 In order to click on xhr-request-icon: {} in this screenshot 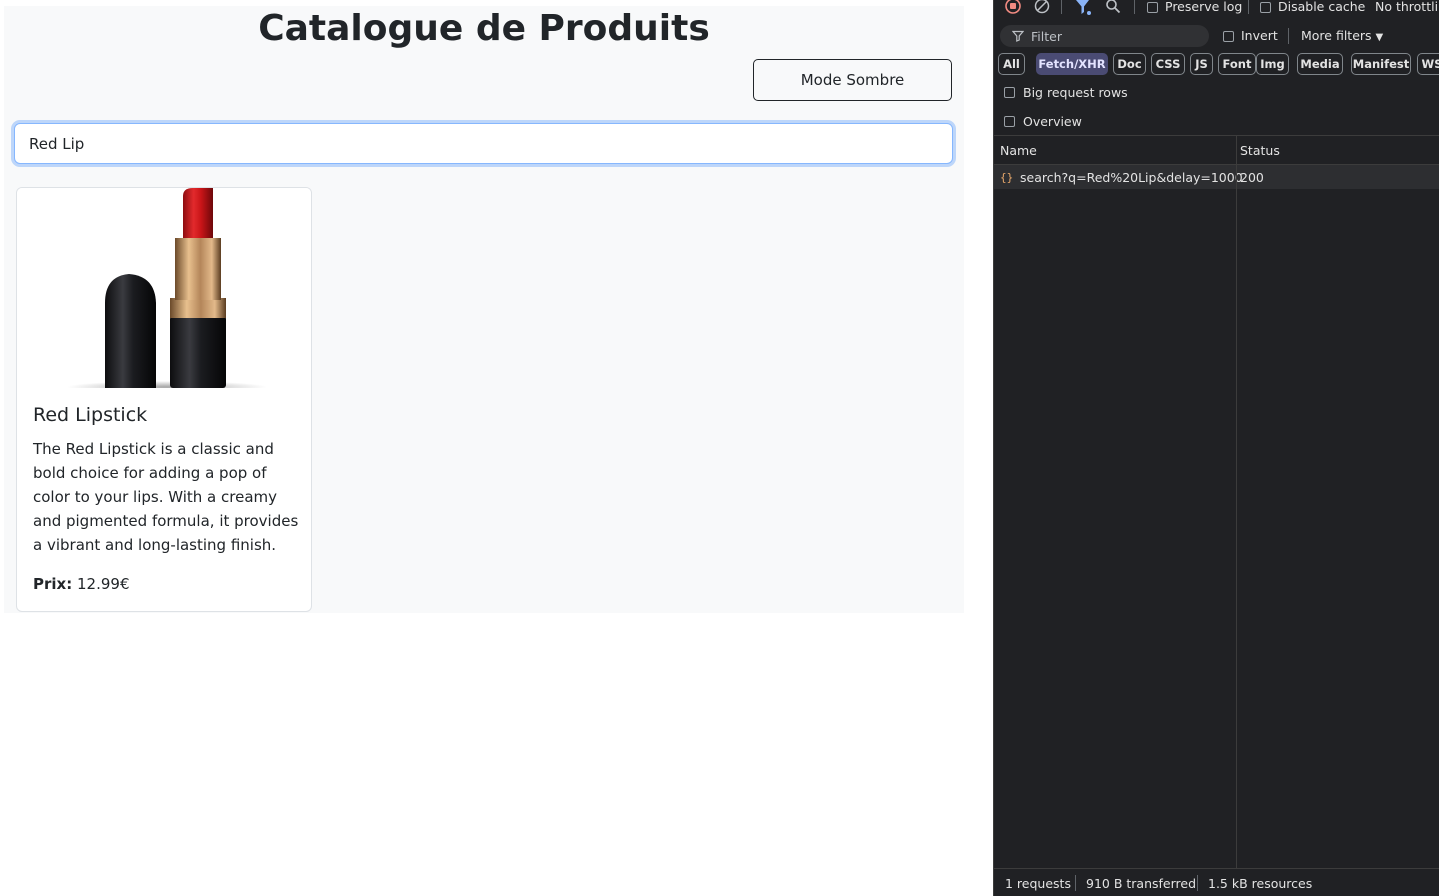, I will do `click(1007, 178)`.